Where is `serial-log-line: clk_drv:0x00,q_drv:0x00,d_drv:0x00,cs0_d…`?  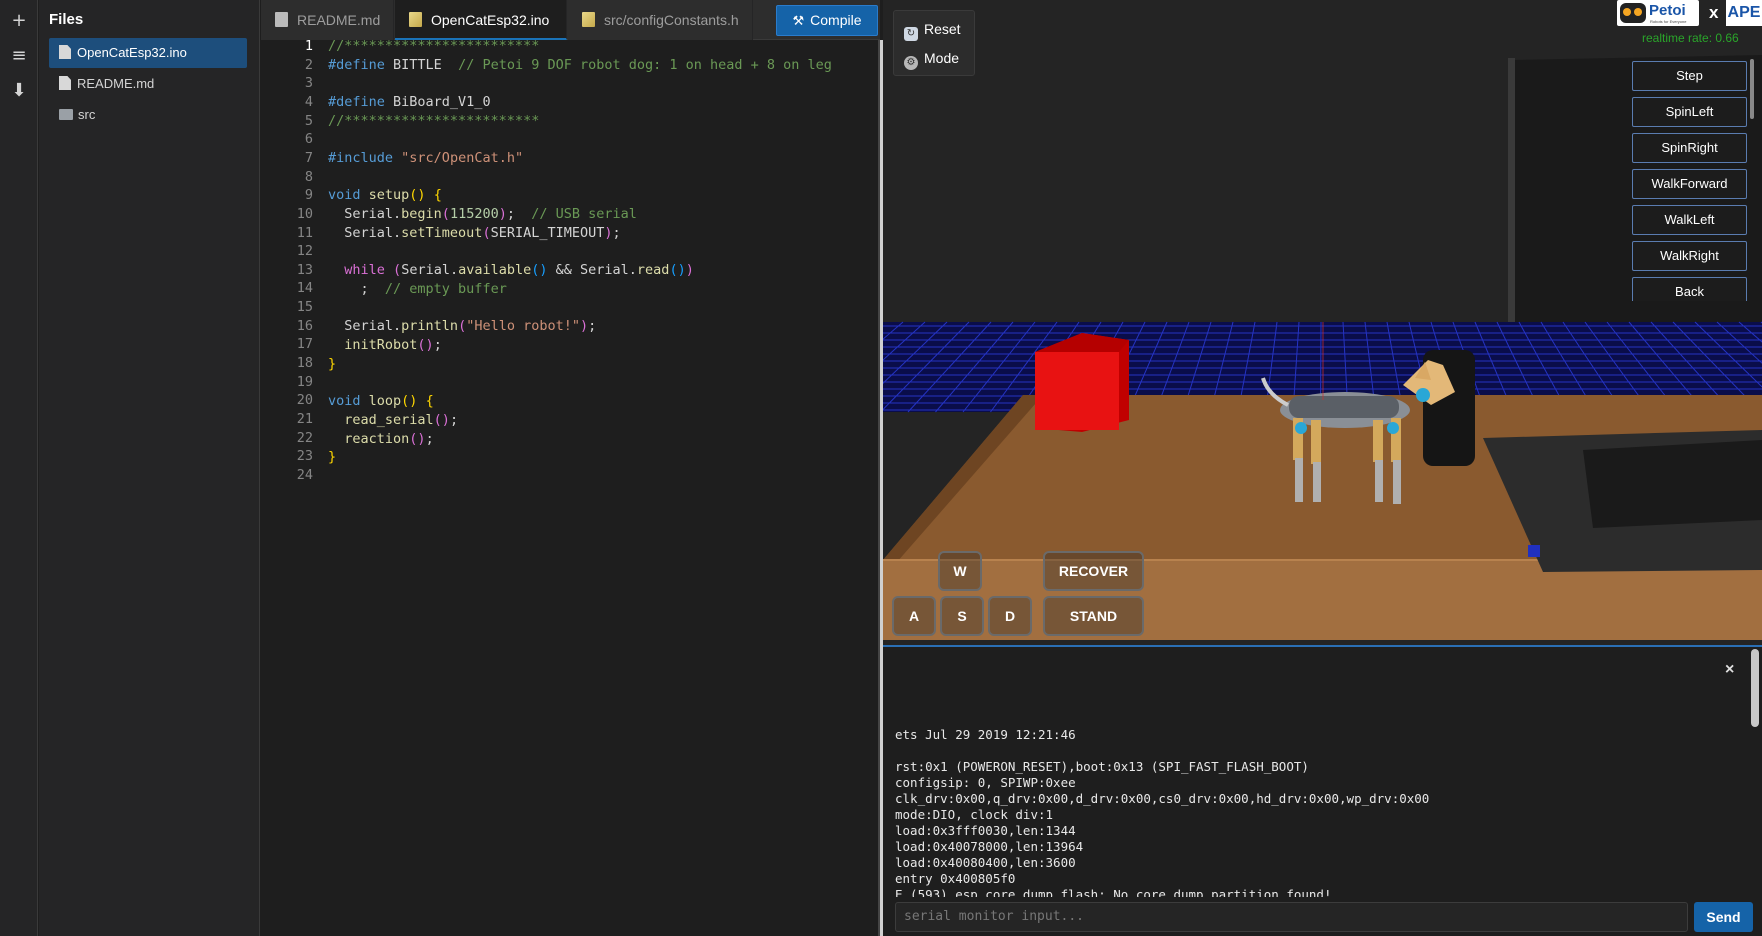 serial-log-line: clk_drv:0x00,q_drv:0x00,d_drv:0x00,cs0_d… is located at coordinates (1162, 798).